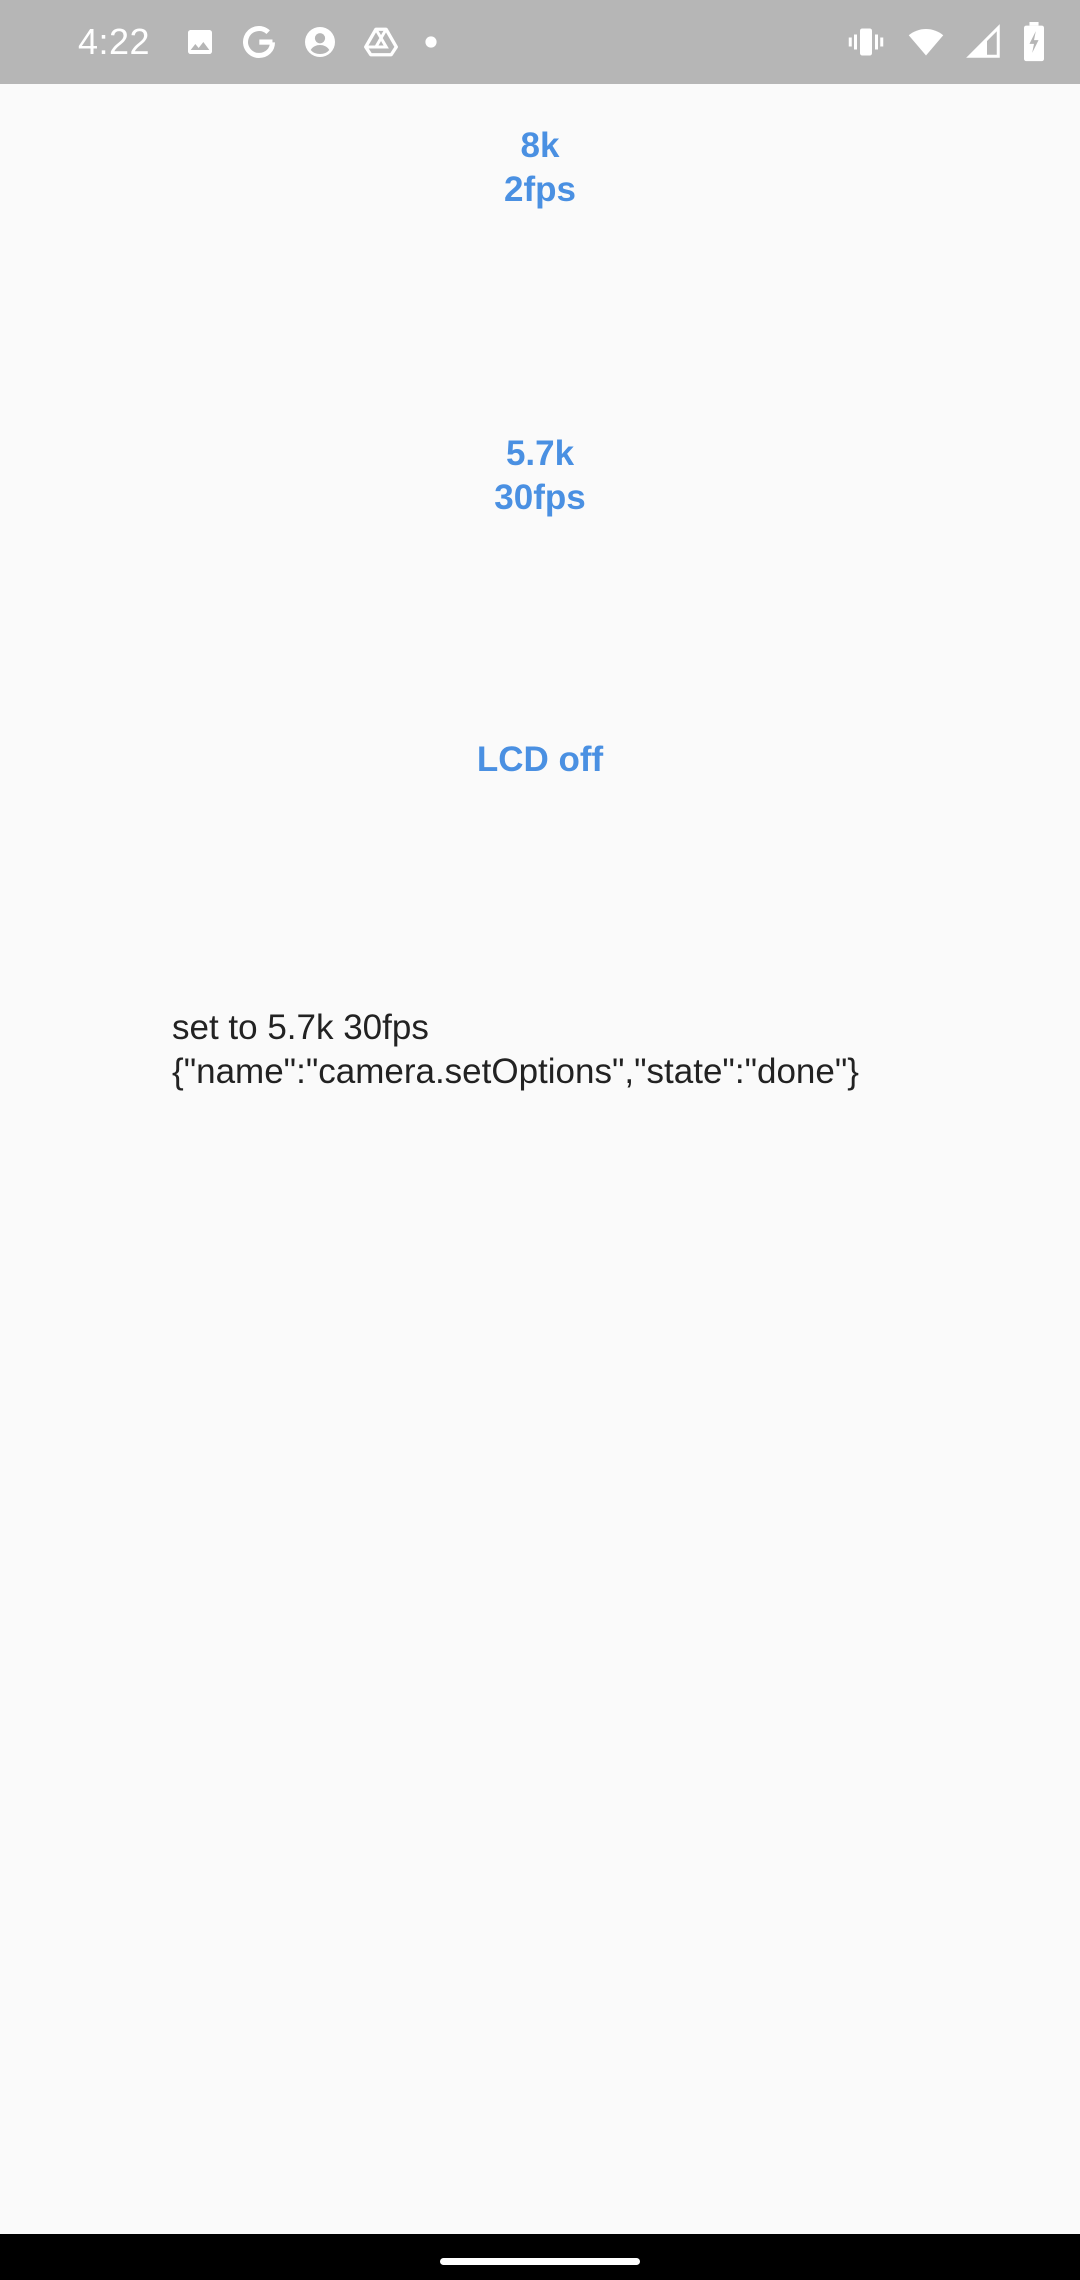 The width and height of the screenshot is (1080, 2280). I want to click on google-icon, so click(259, 42).